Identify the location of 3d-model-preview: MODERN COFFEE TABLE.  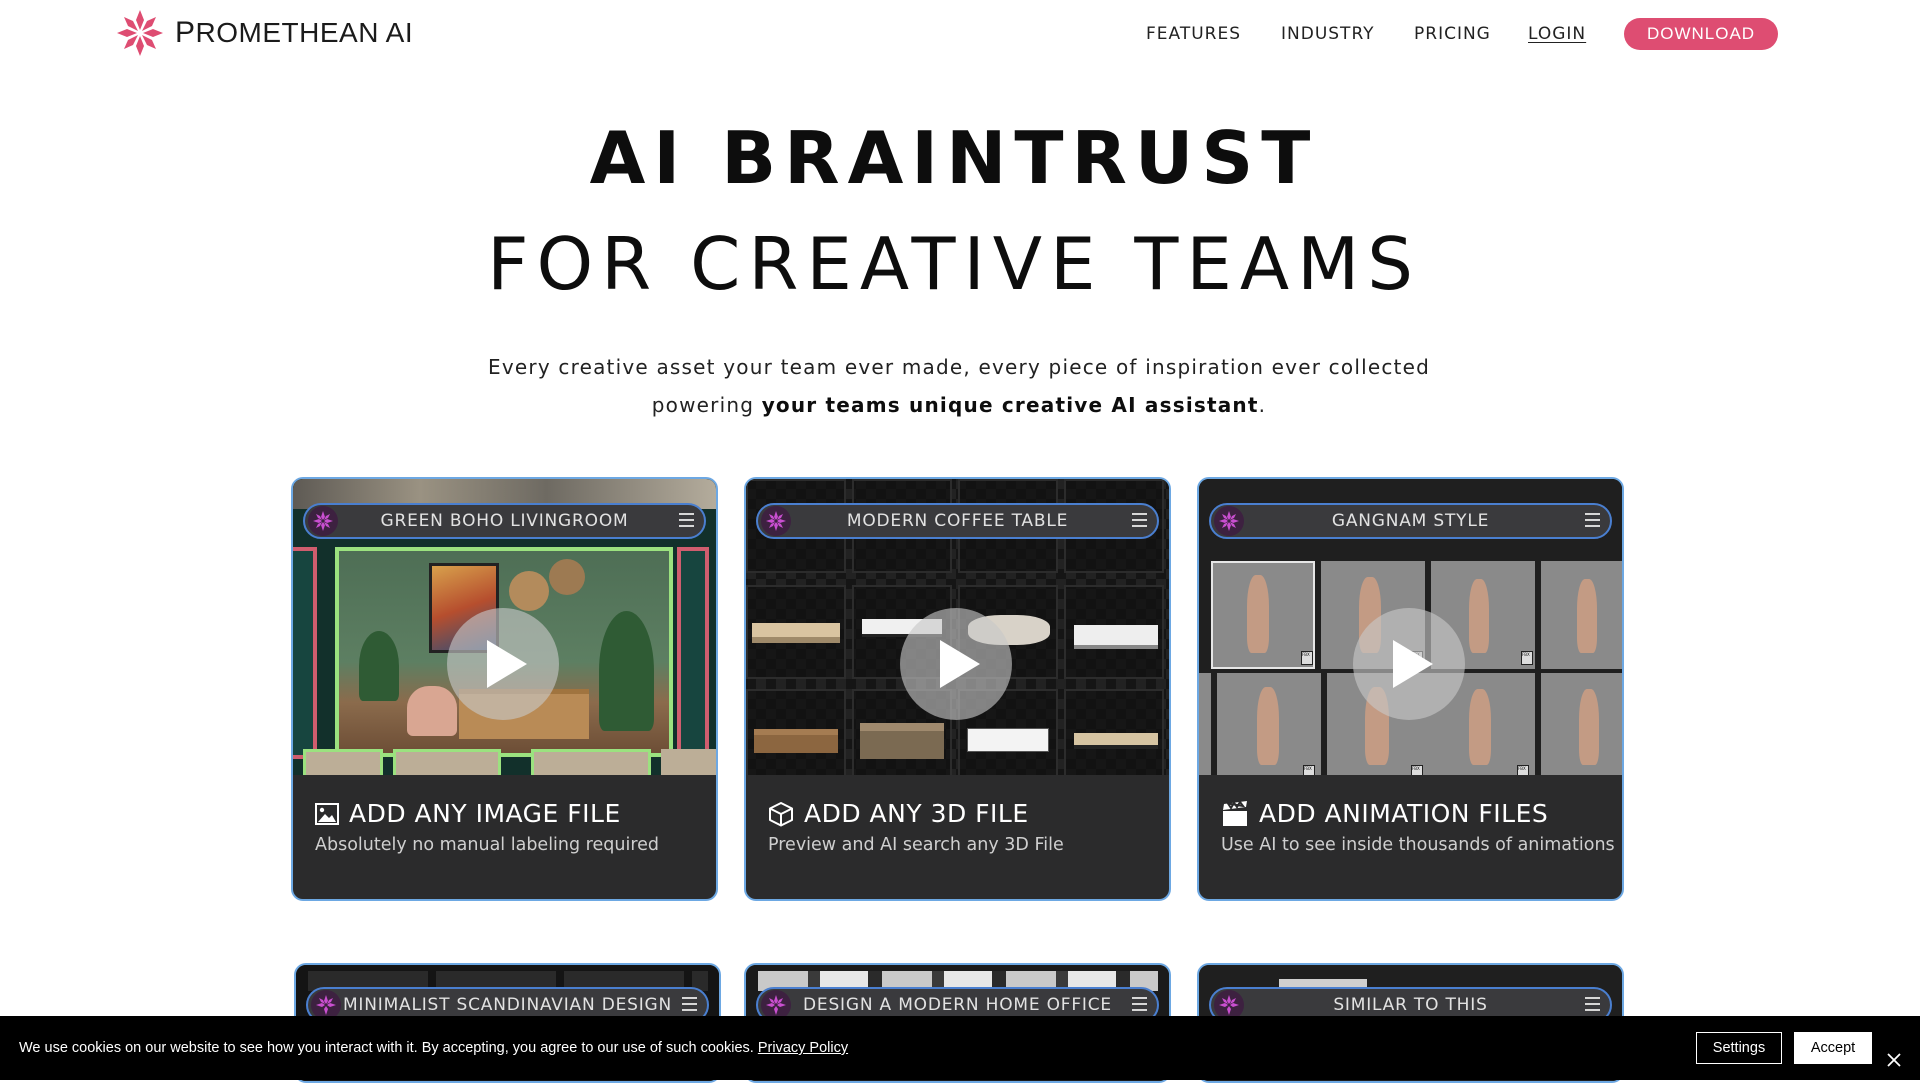
(957, 627).